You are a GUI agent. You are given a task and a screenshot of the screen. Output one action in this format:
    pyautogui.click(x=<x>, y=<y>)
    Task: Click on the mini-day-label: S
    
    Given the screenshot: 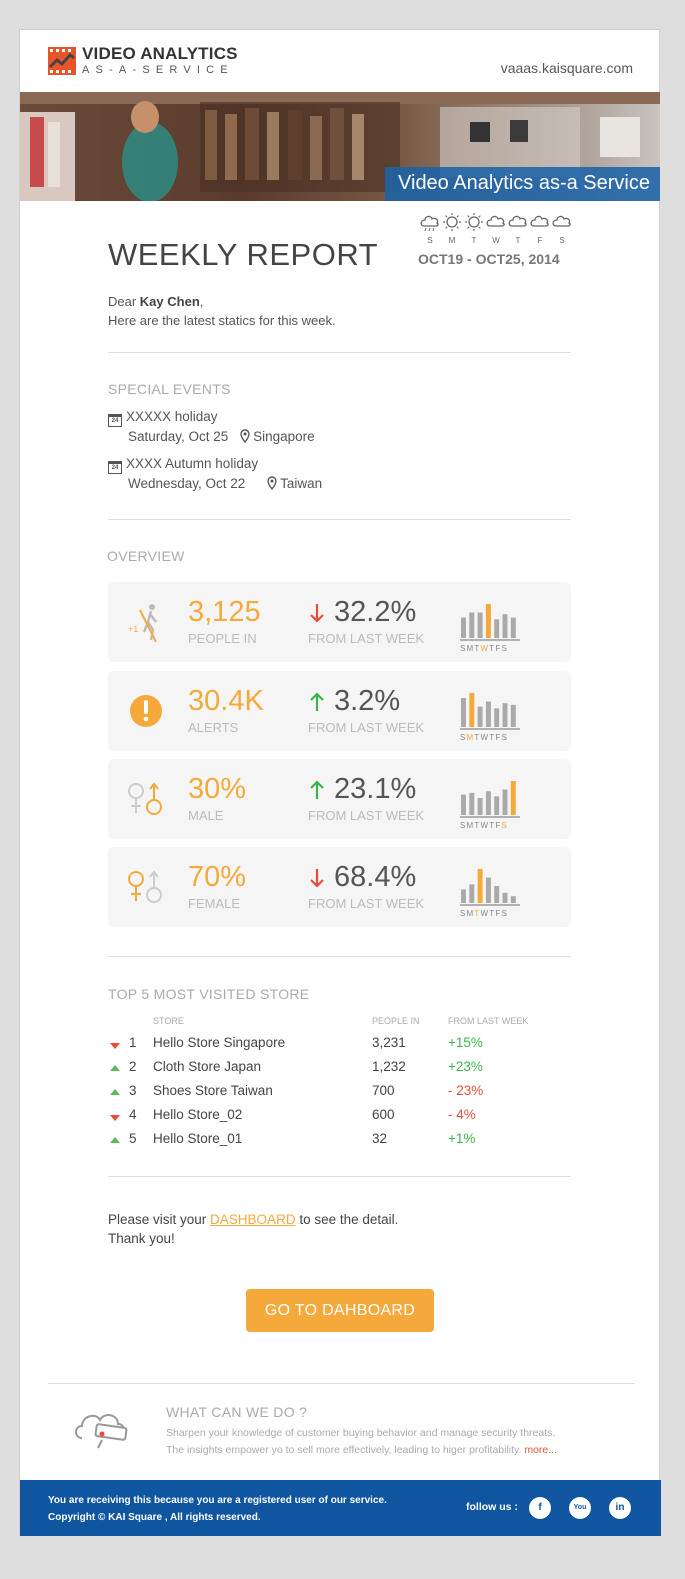 What is the action you would take?
    pyautogui.click(x=505, y=913)
    